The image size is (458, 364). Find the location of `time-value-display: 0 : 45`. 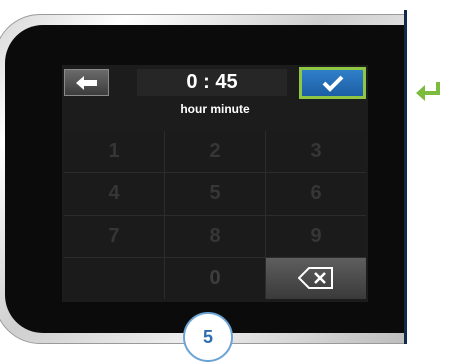

time-value-display: 0 : 45 is located at coordinates (212, 82).